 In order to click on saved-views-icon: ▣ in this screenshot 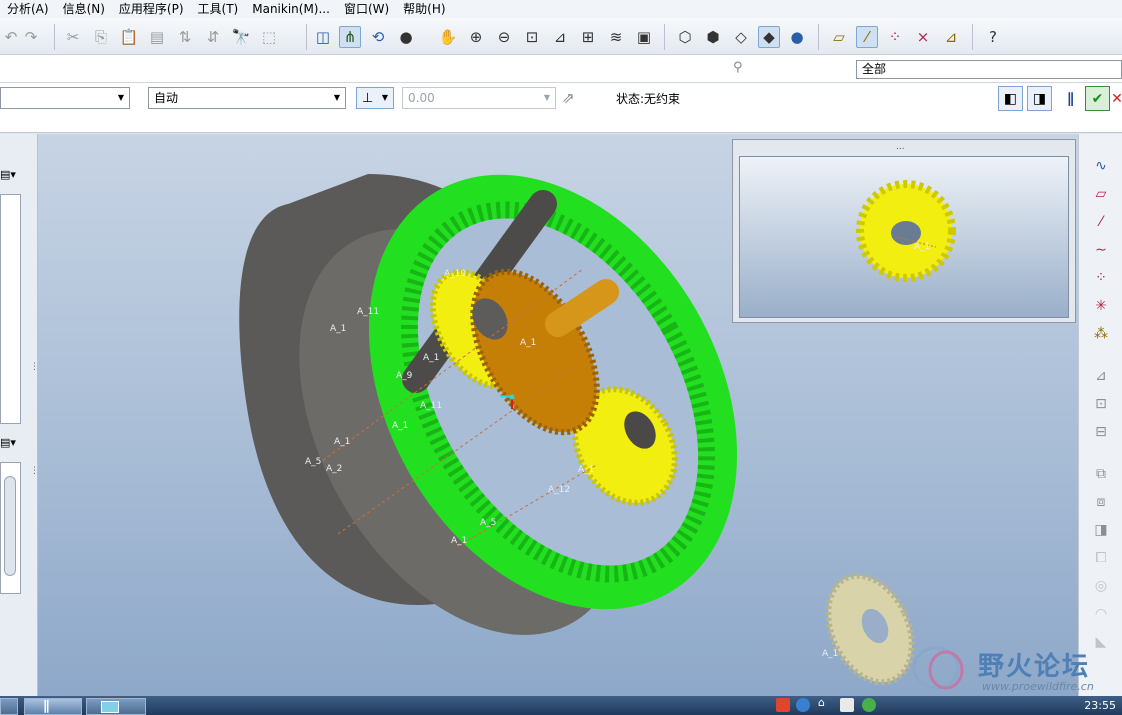, I will do `click(644, 37)`.